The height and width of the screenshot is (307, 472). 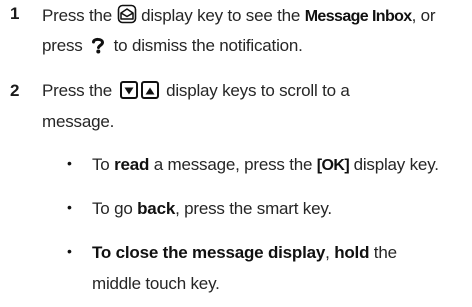 What do you see at coordinates (333, 165) in the screenshot?
I see `ok-key-label: [OK]` at bounding box center [333, 165].